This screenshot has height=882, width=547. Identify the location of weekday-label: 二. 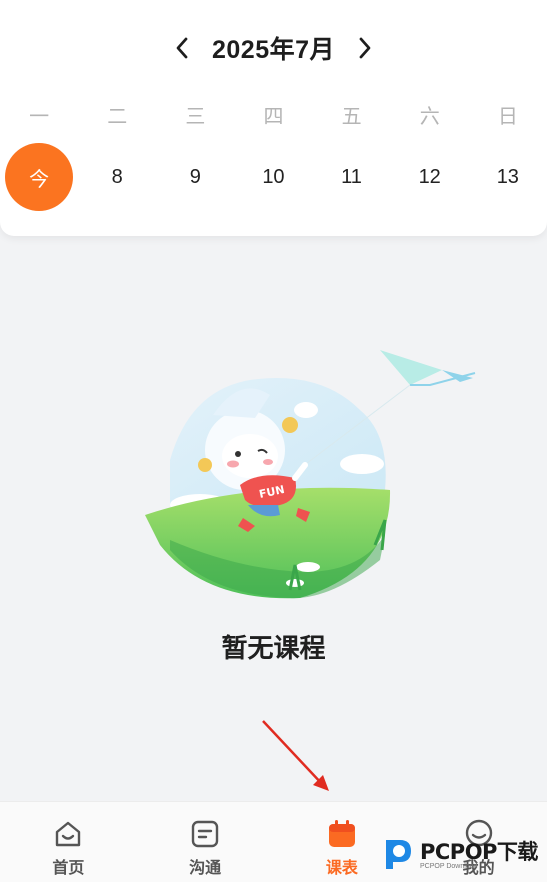
(117, 116).